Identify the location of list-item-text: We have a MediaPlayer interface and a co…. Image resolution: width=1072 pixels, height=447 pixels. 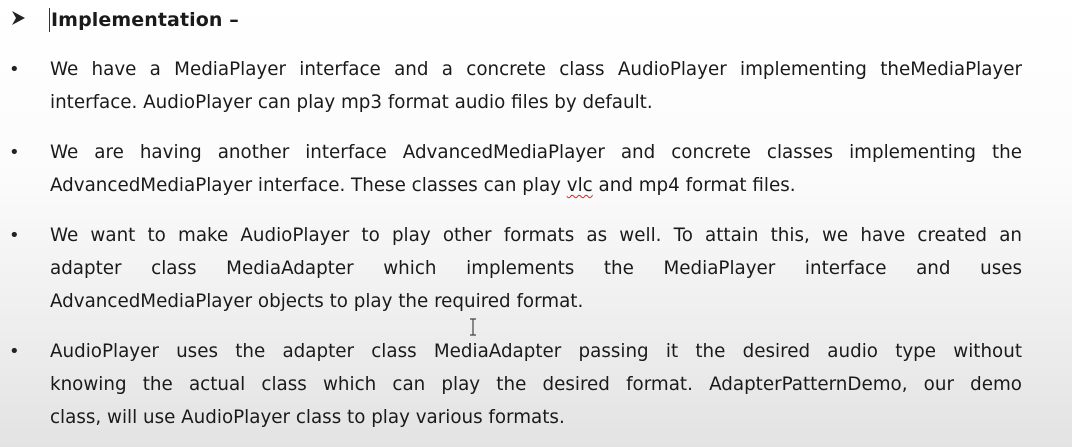
(536, 86).